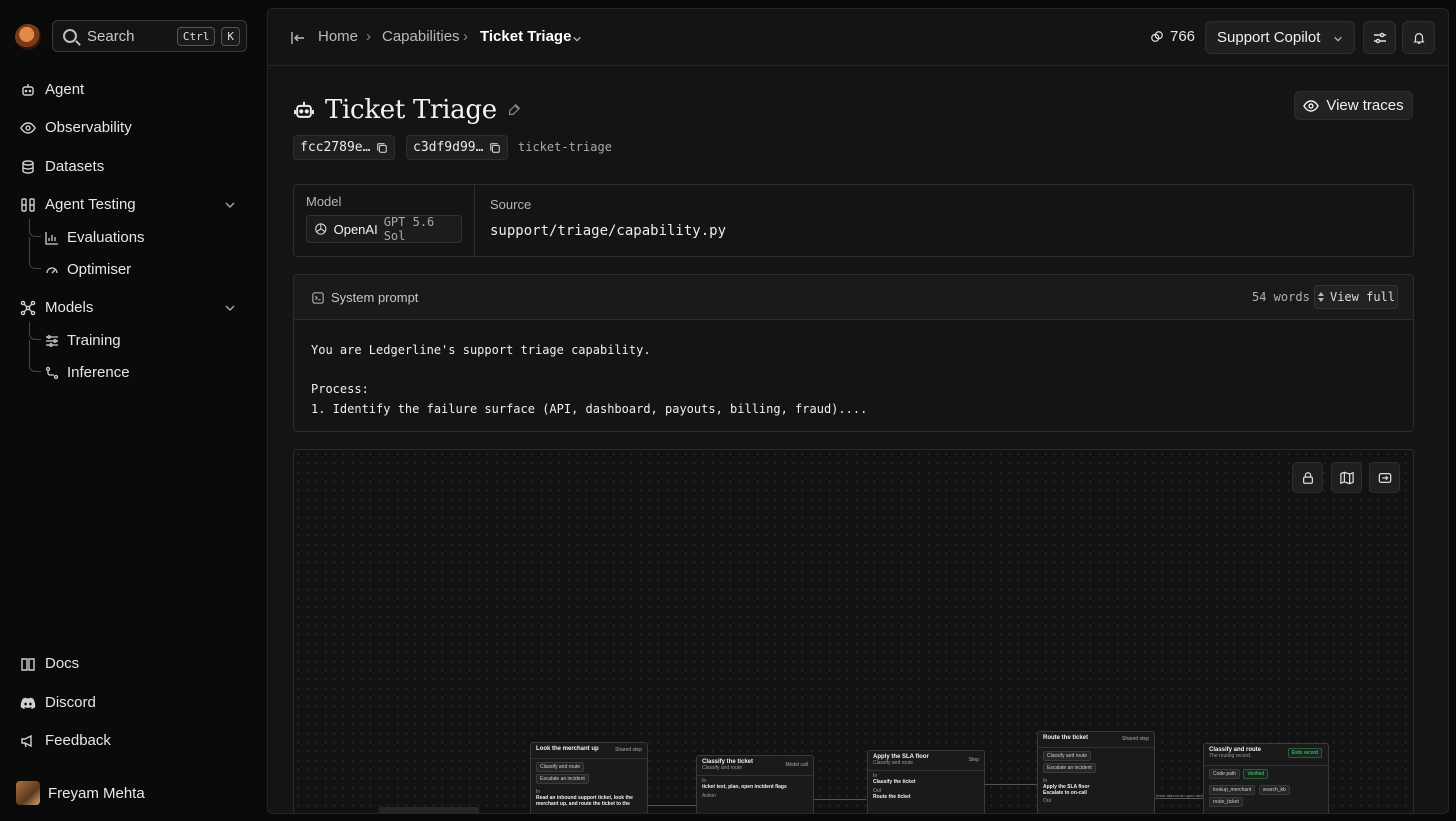 The image size is (1456, 821). I want to click on nav-datasets: Datasets, so click(62, 166).